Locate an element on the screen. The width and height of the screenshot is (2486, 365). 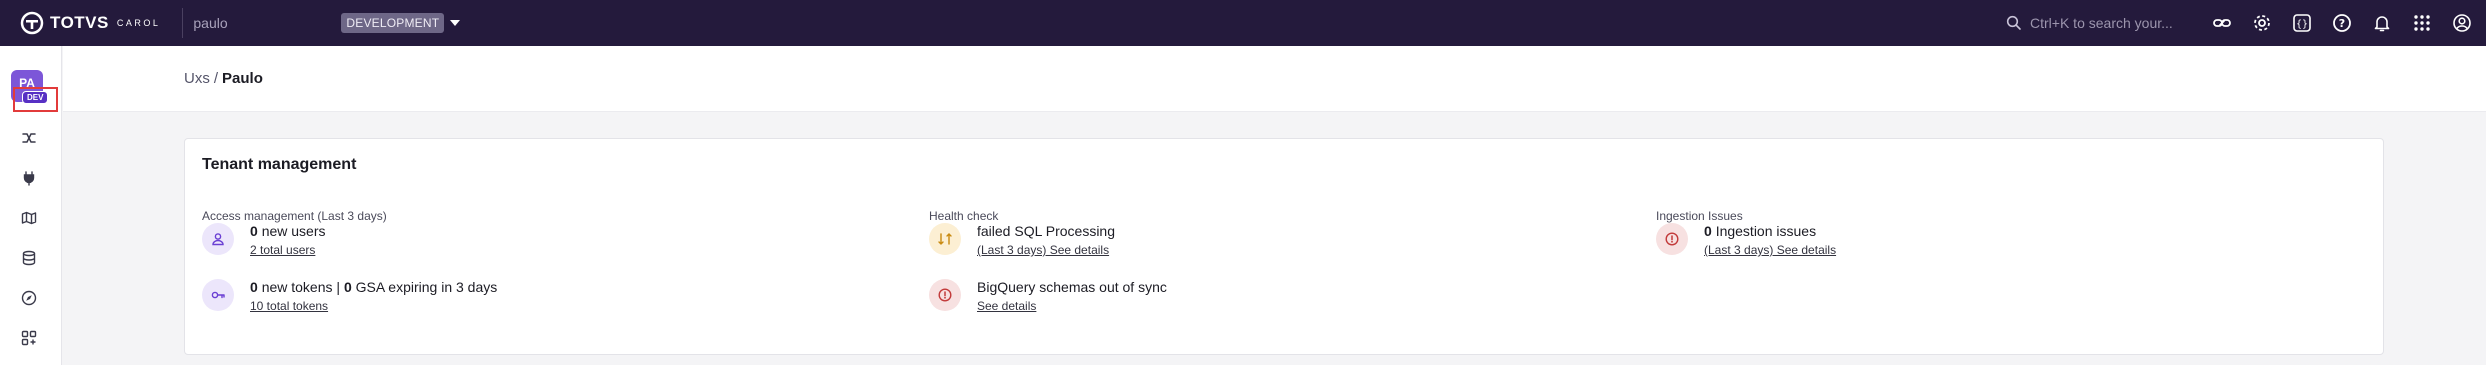
settings-gear-icon is located at coordinates (2262, 23).